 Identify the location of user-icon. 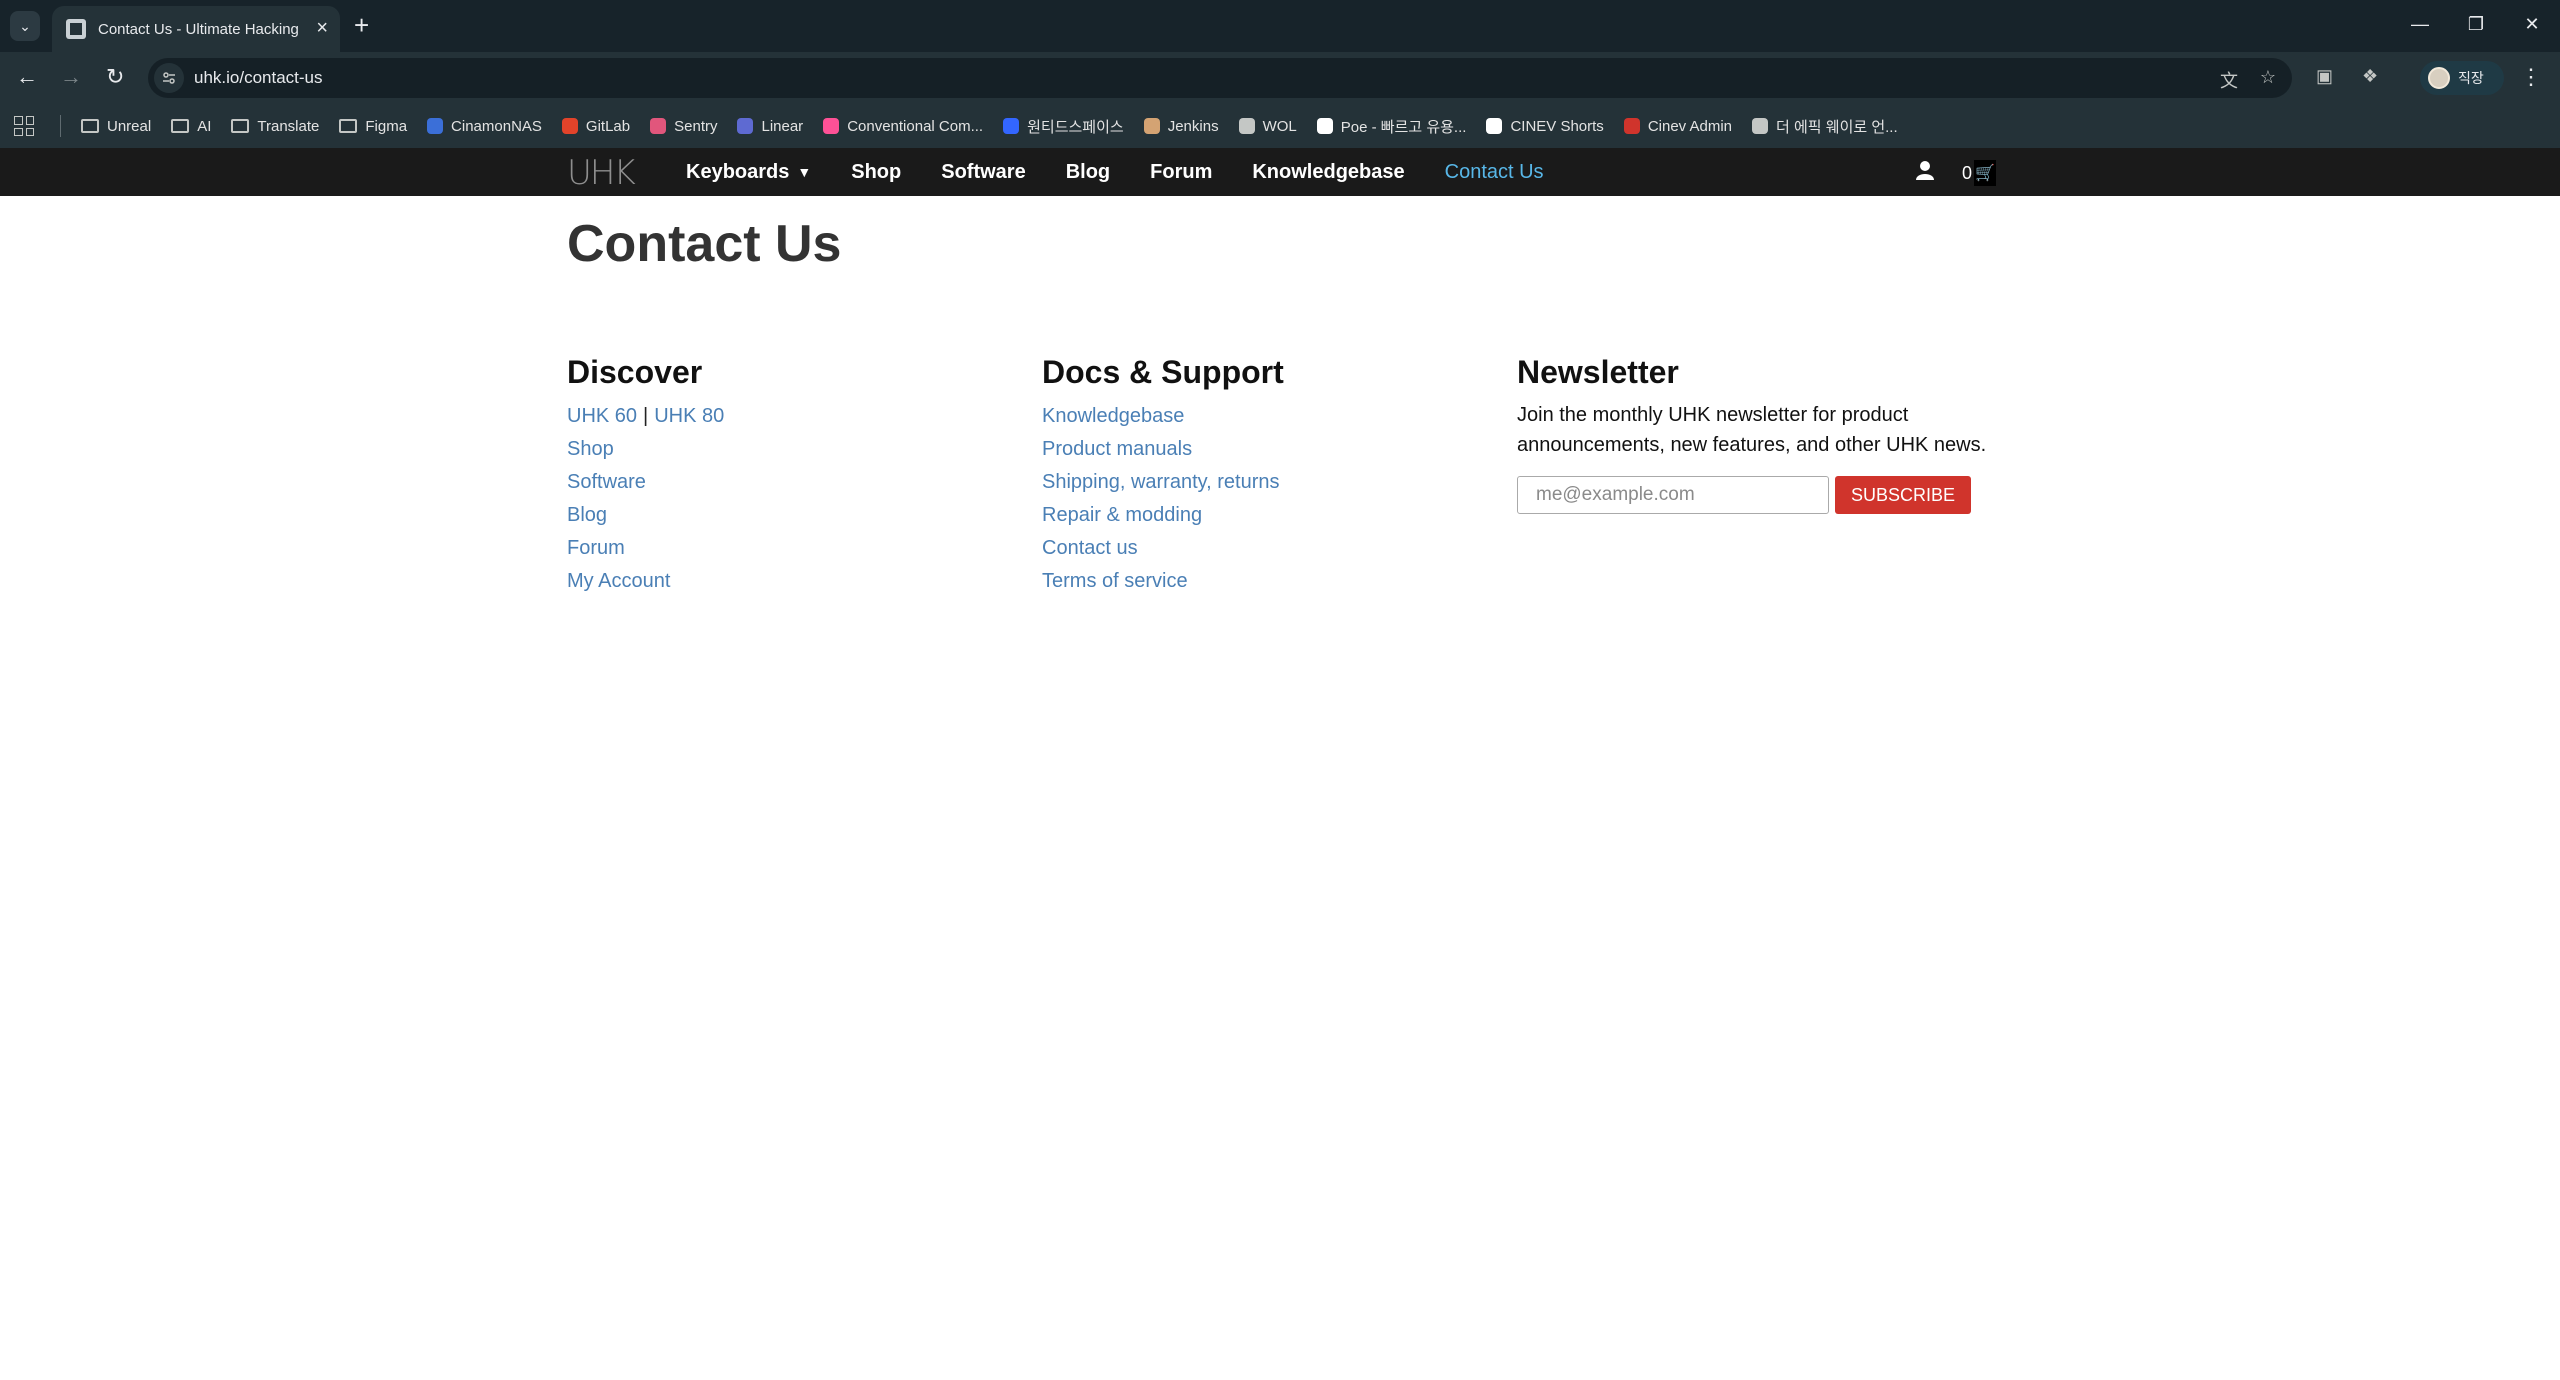
(1925, 172).